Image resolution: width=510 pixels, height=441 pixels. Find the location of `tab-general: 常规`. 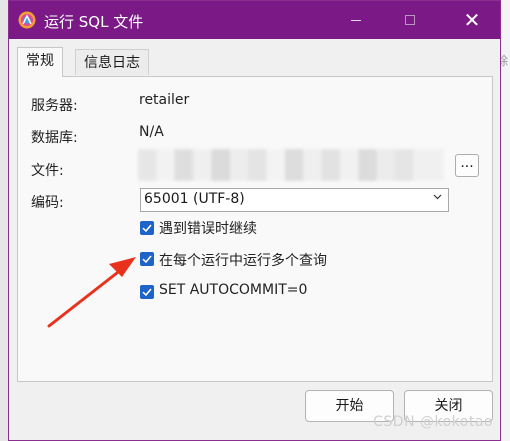

tab-general: 常规 is located at coordinates (40, 62).